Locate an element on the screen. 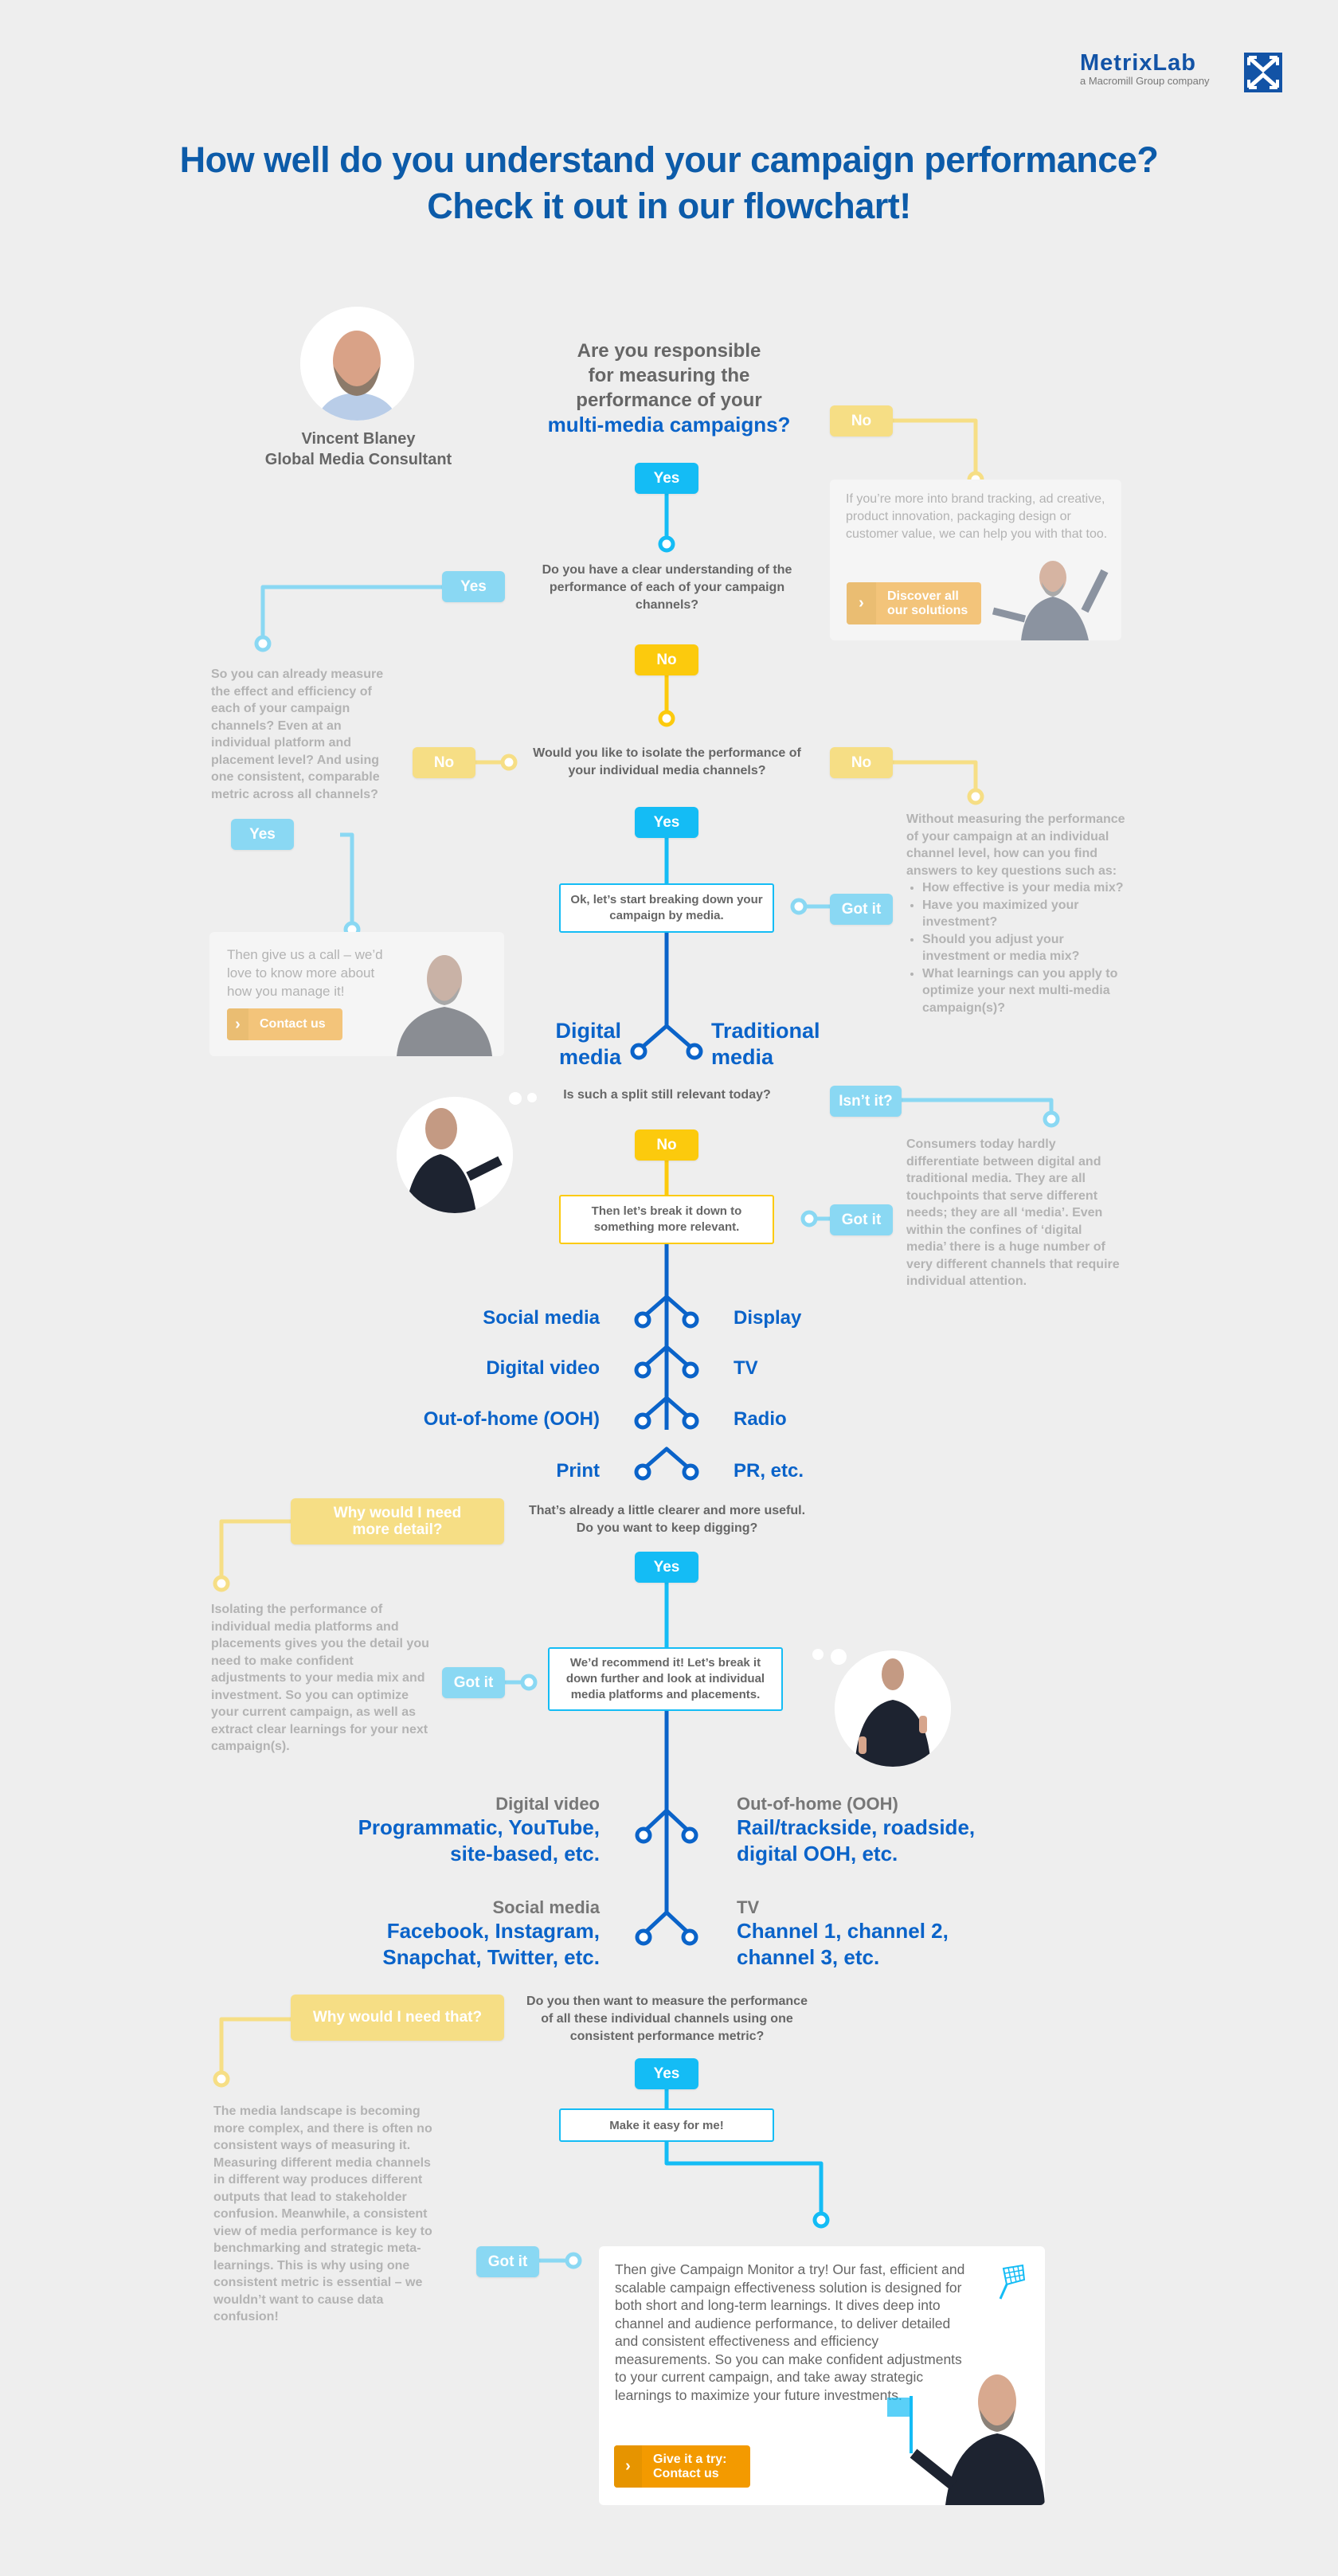 The image size is (1338, 2576). brand-logo: MetrixLab a Macromill Group company is located at coordinates (1145, 69).